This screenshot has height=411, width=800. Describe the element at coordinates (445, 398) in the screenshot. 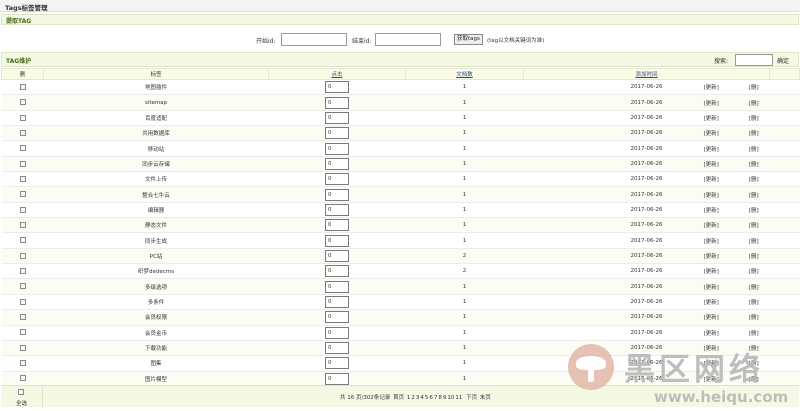

I see `page-number-link: 9` at that location.